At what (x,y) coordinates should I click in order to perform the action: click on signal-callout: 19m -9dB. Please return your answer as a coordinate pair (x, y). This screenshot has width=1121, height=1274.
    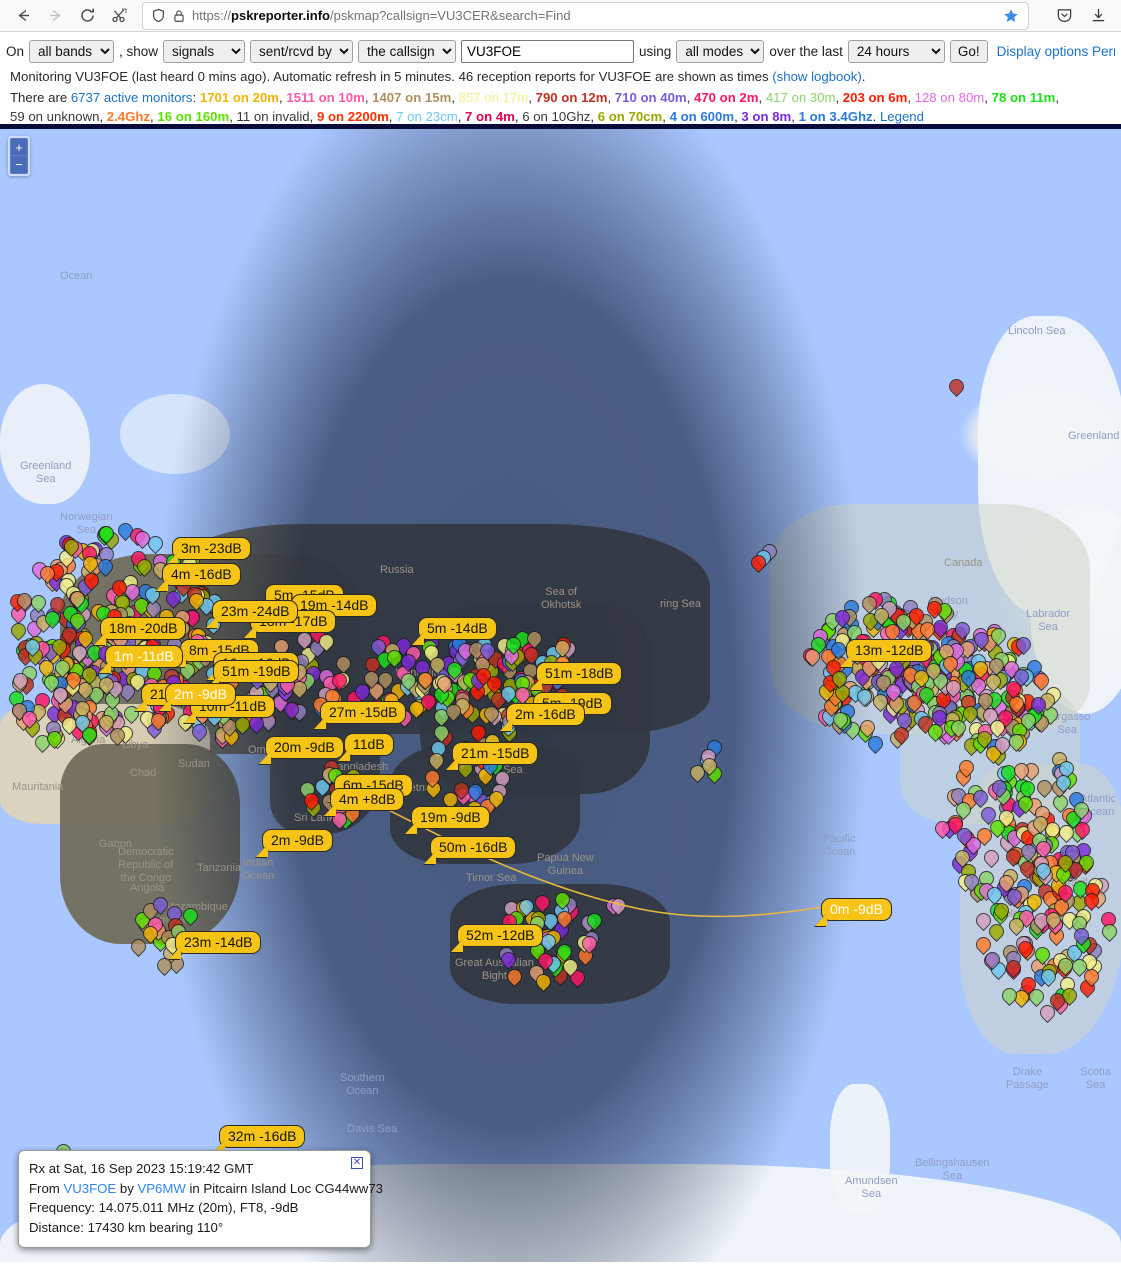
    Looking at the image, I should click on (450, 817).